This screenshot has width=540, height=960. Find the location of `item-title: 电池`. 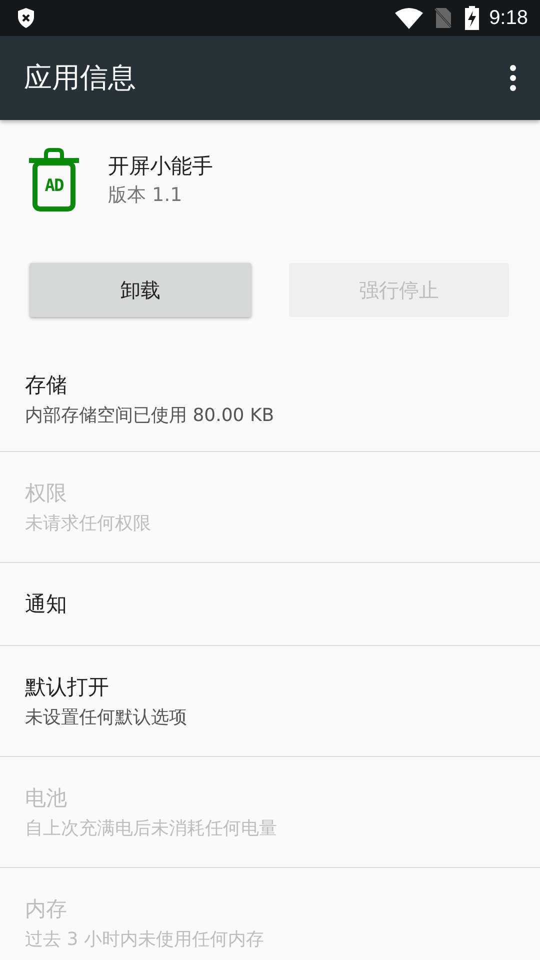

item-title: 电池 is located at coordinates (46, 798).